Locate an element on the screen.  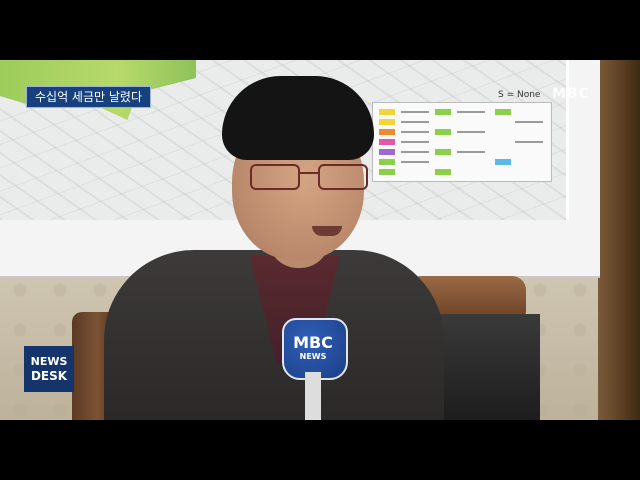
glasses-right-lens is located at coordinates (343, 177).